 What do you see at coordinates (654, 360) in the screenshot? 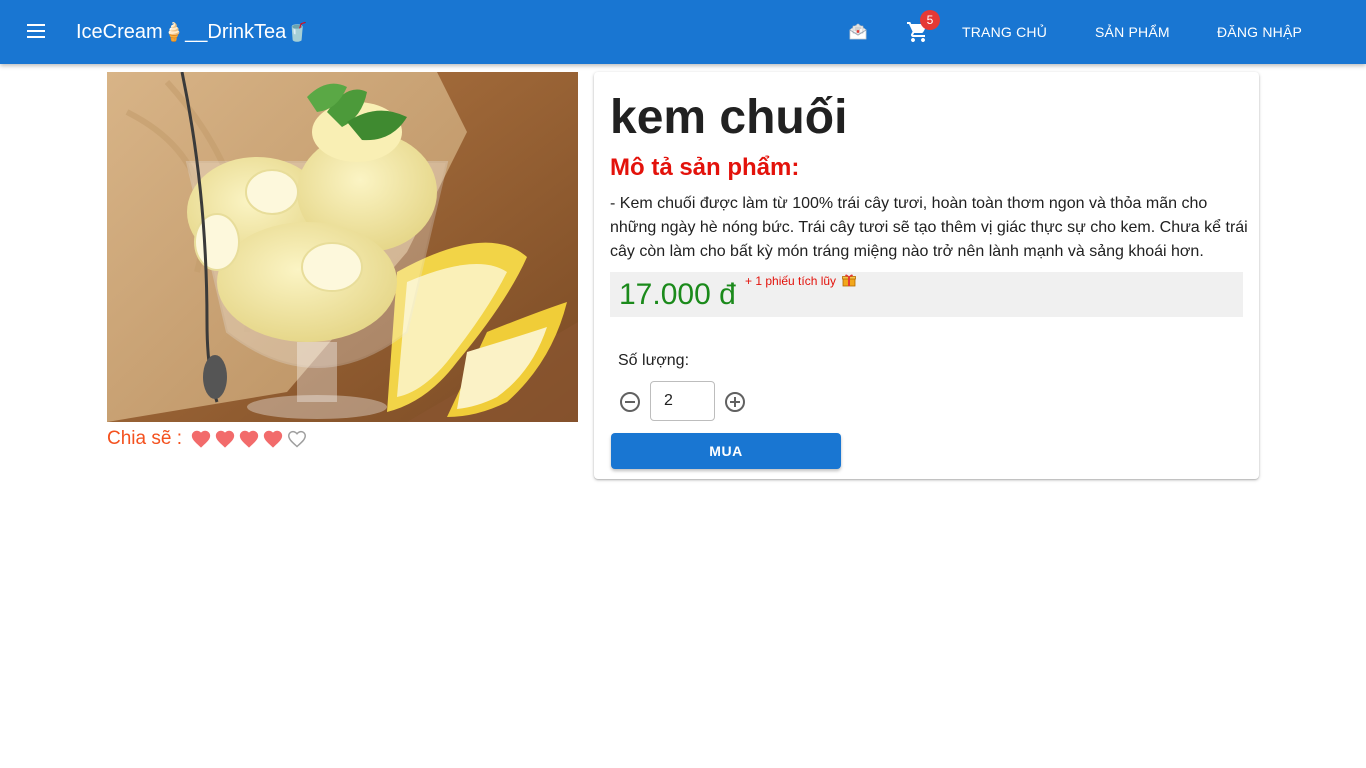
I see `quantity-label: Số lượng:` at bounding box center [654, 360].